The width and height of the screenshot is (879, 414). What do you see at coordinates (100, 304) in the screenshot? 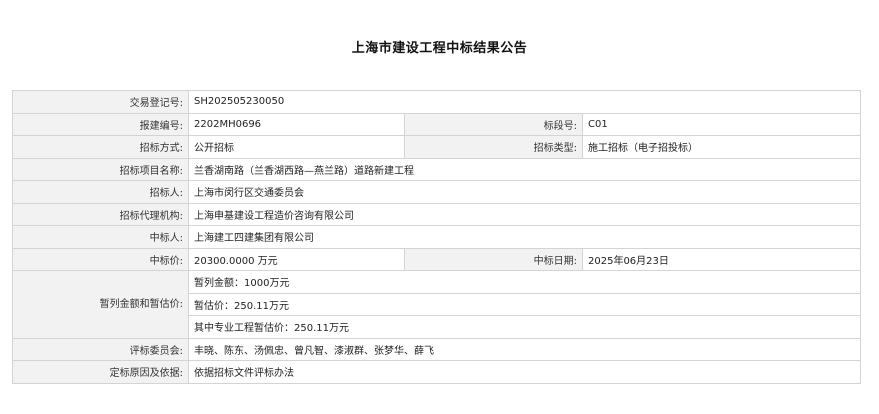
I see `provisional-label: 暂列金额和暂估价:` at bounding box center [100, 304].